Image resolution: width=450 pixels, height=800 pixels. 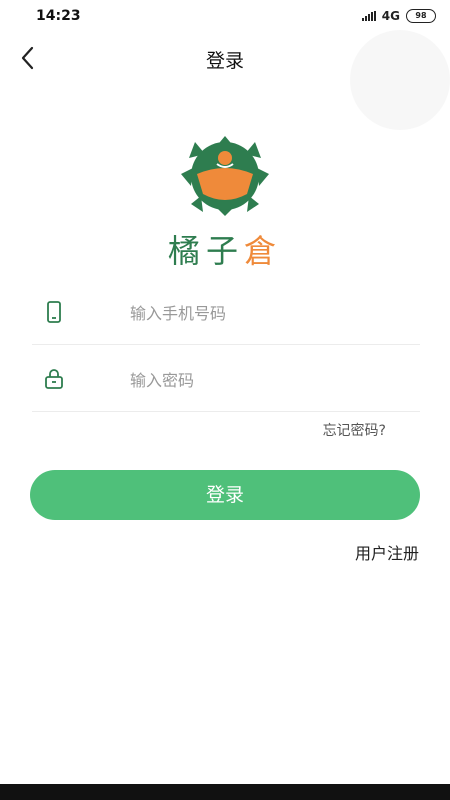 I want to click on password-input, so click(x=270, y=380).